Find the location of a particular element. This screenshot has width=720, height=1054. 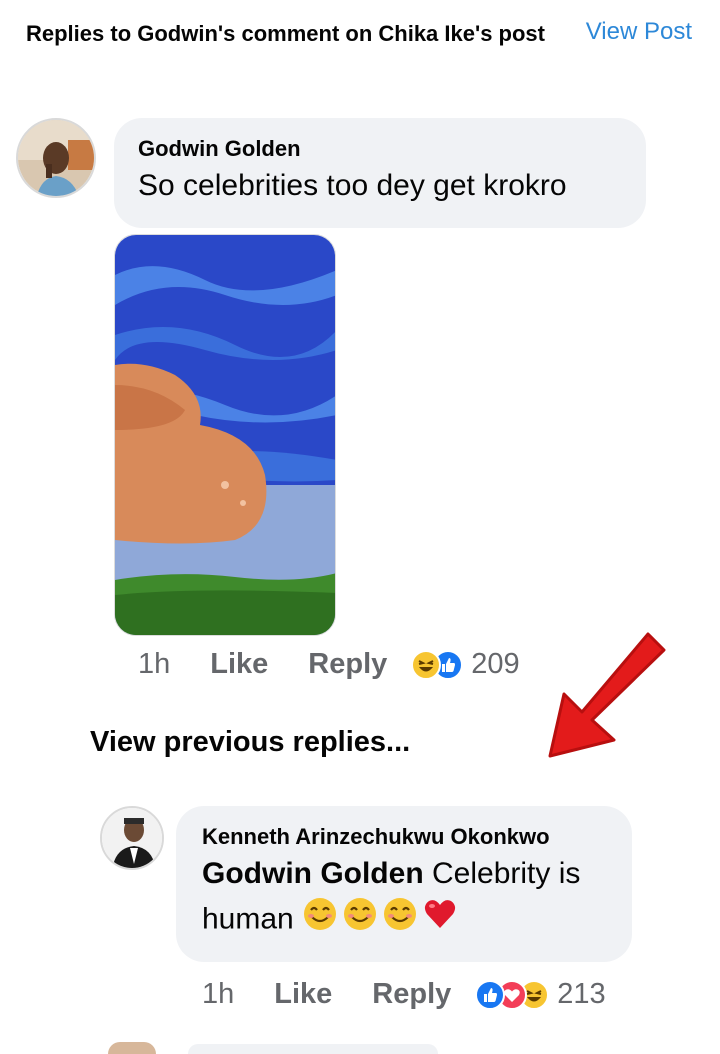

reply-actions: 1h Like Reply 213 is located at coordinates (404, 994).